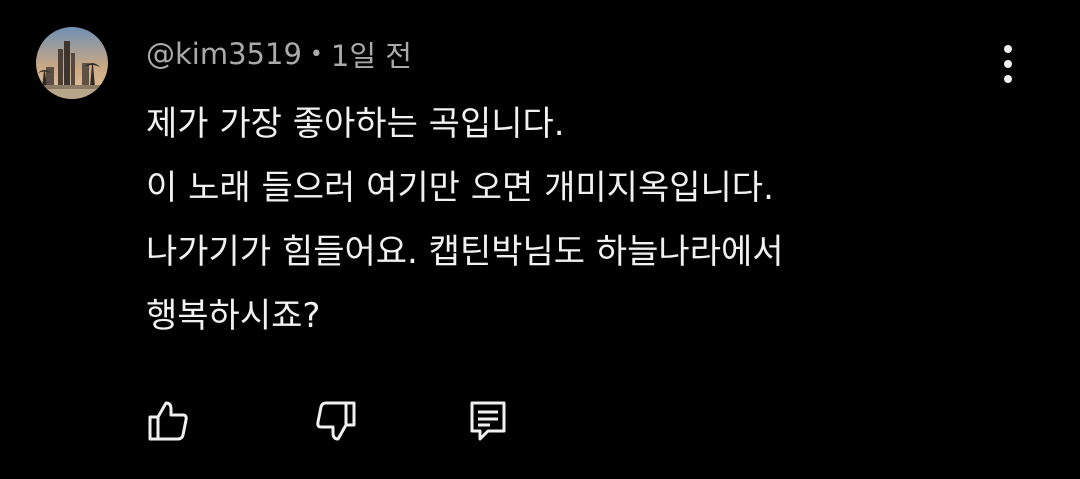  I want to click on comment-line: 행복하시죠?, so click(233, 316).